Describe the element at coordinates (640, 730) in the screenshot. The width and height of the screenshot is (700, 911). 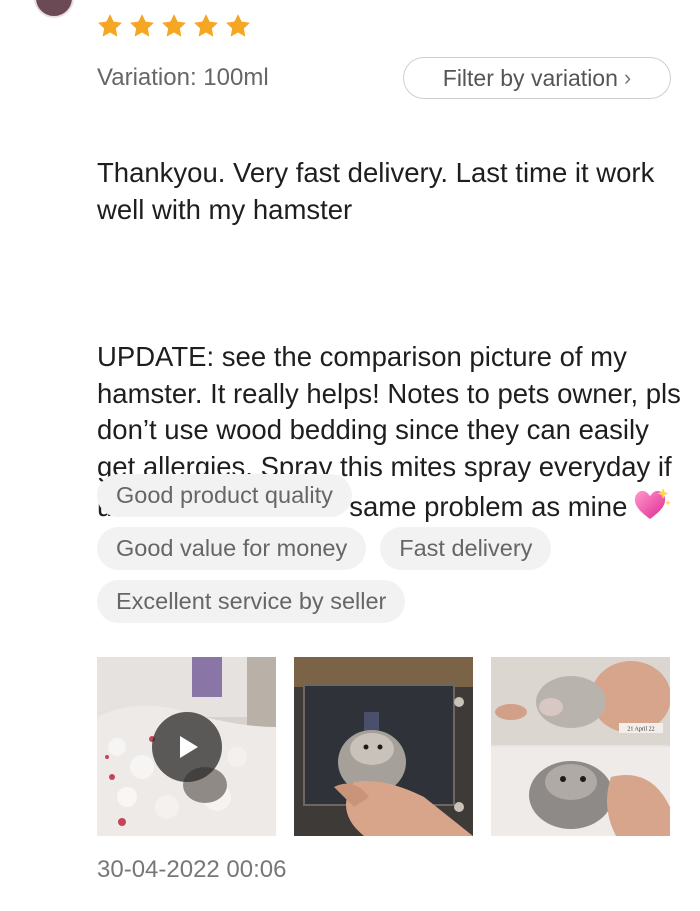
I see `photo-caption: 21 April 22` at that location.